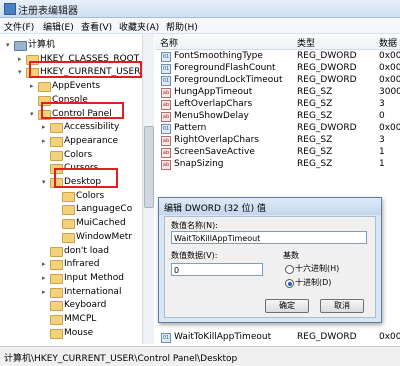 Image resolution: width=400 pixels, height=366 pixels. What do you see at coordinates (279, 68) in the screenshot?
I see `table-row: 01 ForegroundFlashCount REG_DWORD 0x00` at bounding box center [279, 68].